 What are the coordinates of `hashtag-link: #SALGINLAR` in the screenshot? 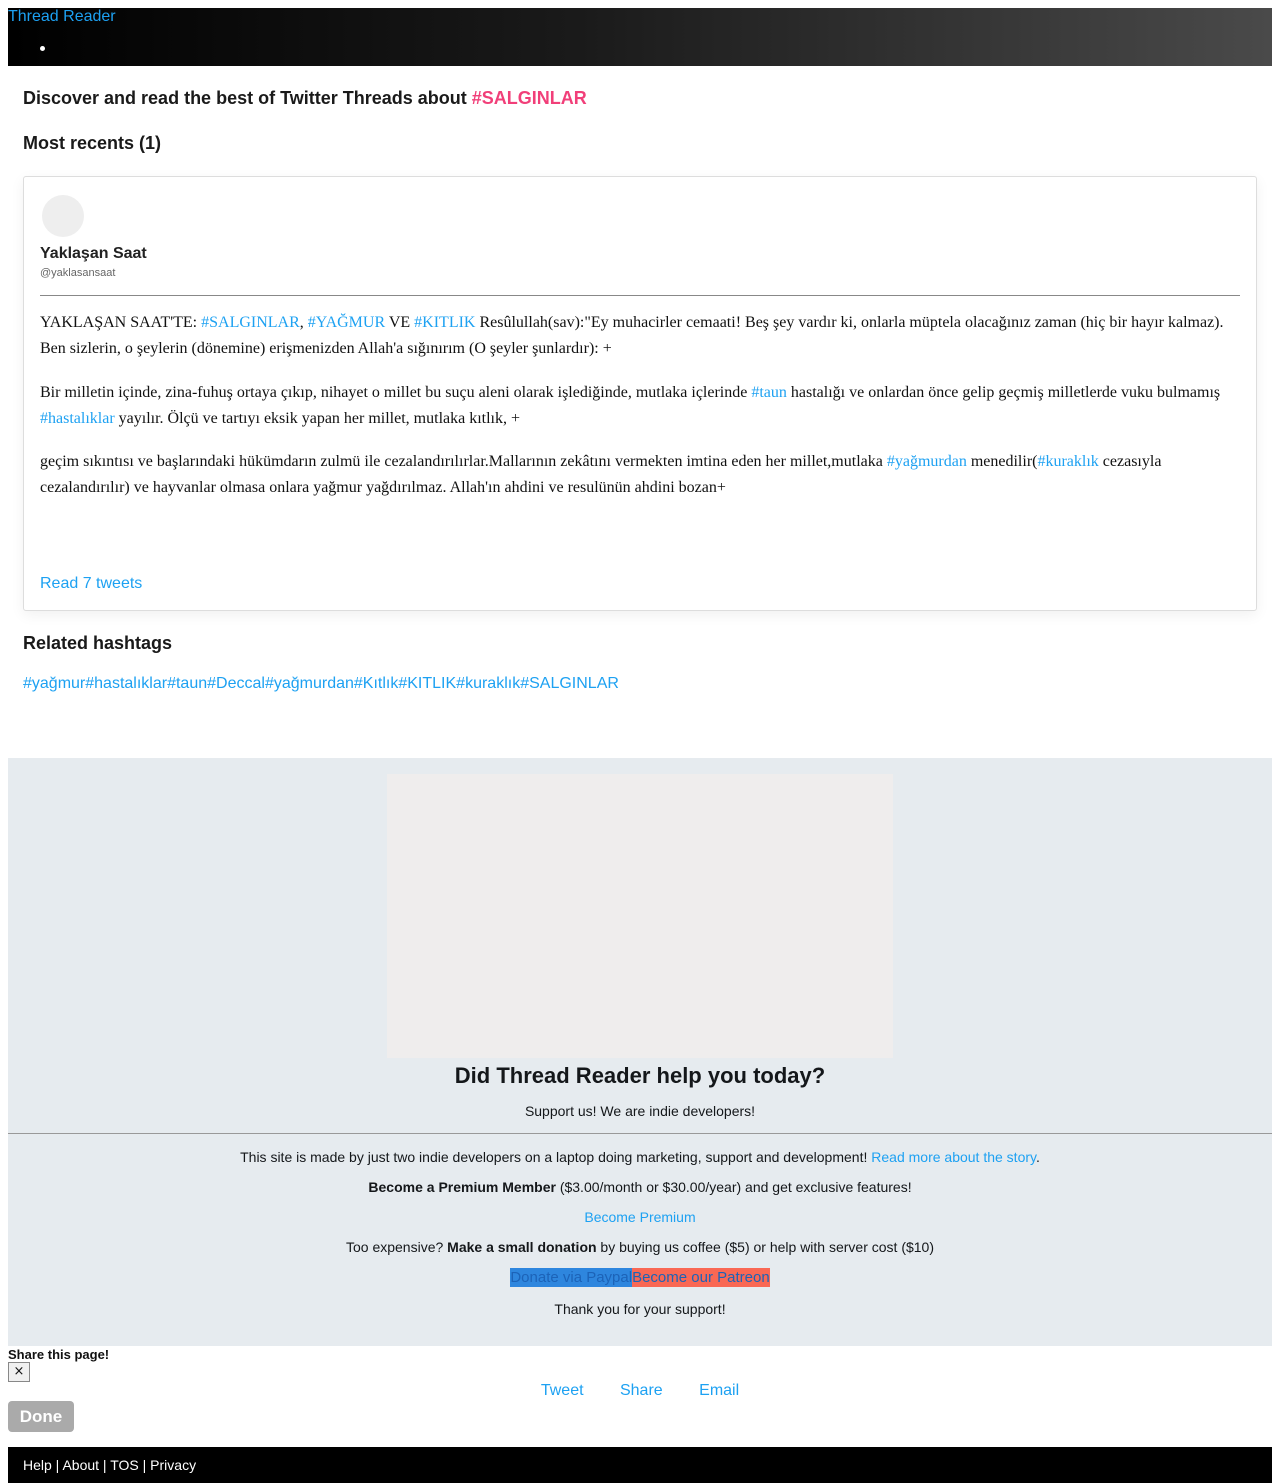 It's located at (250, 322).